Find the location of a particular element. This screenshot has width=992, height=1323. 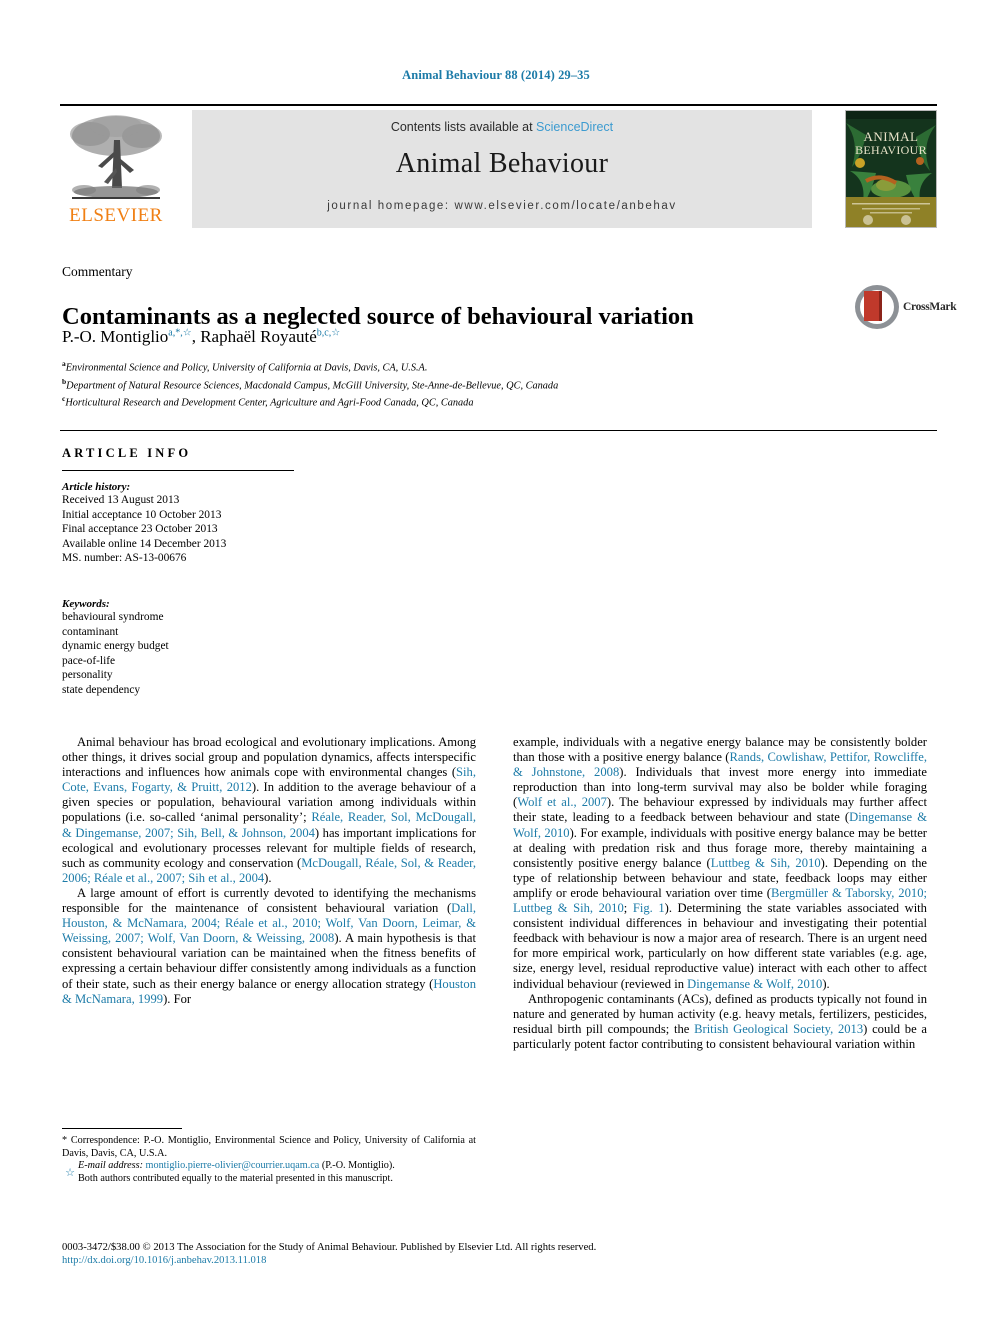

author-2-marks: b,c,☆ is located at coordinates (328, 333).